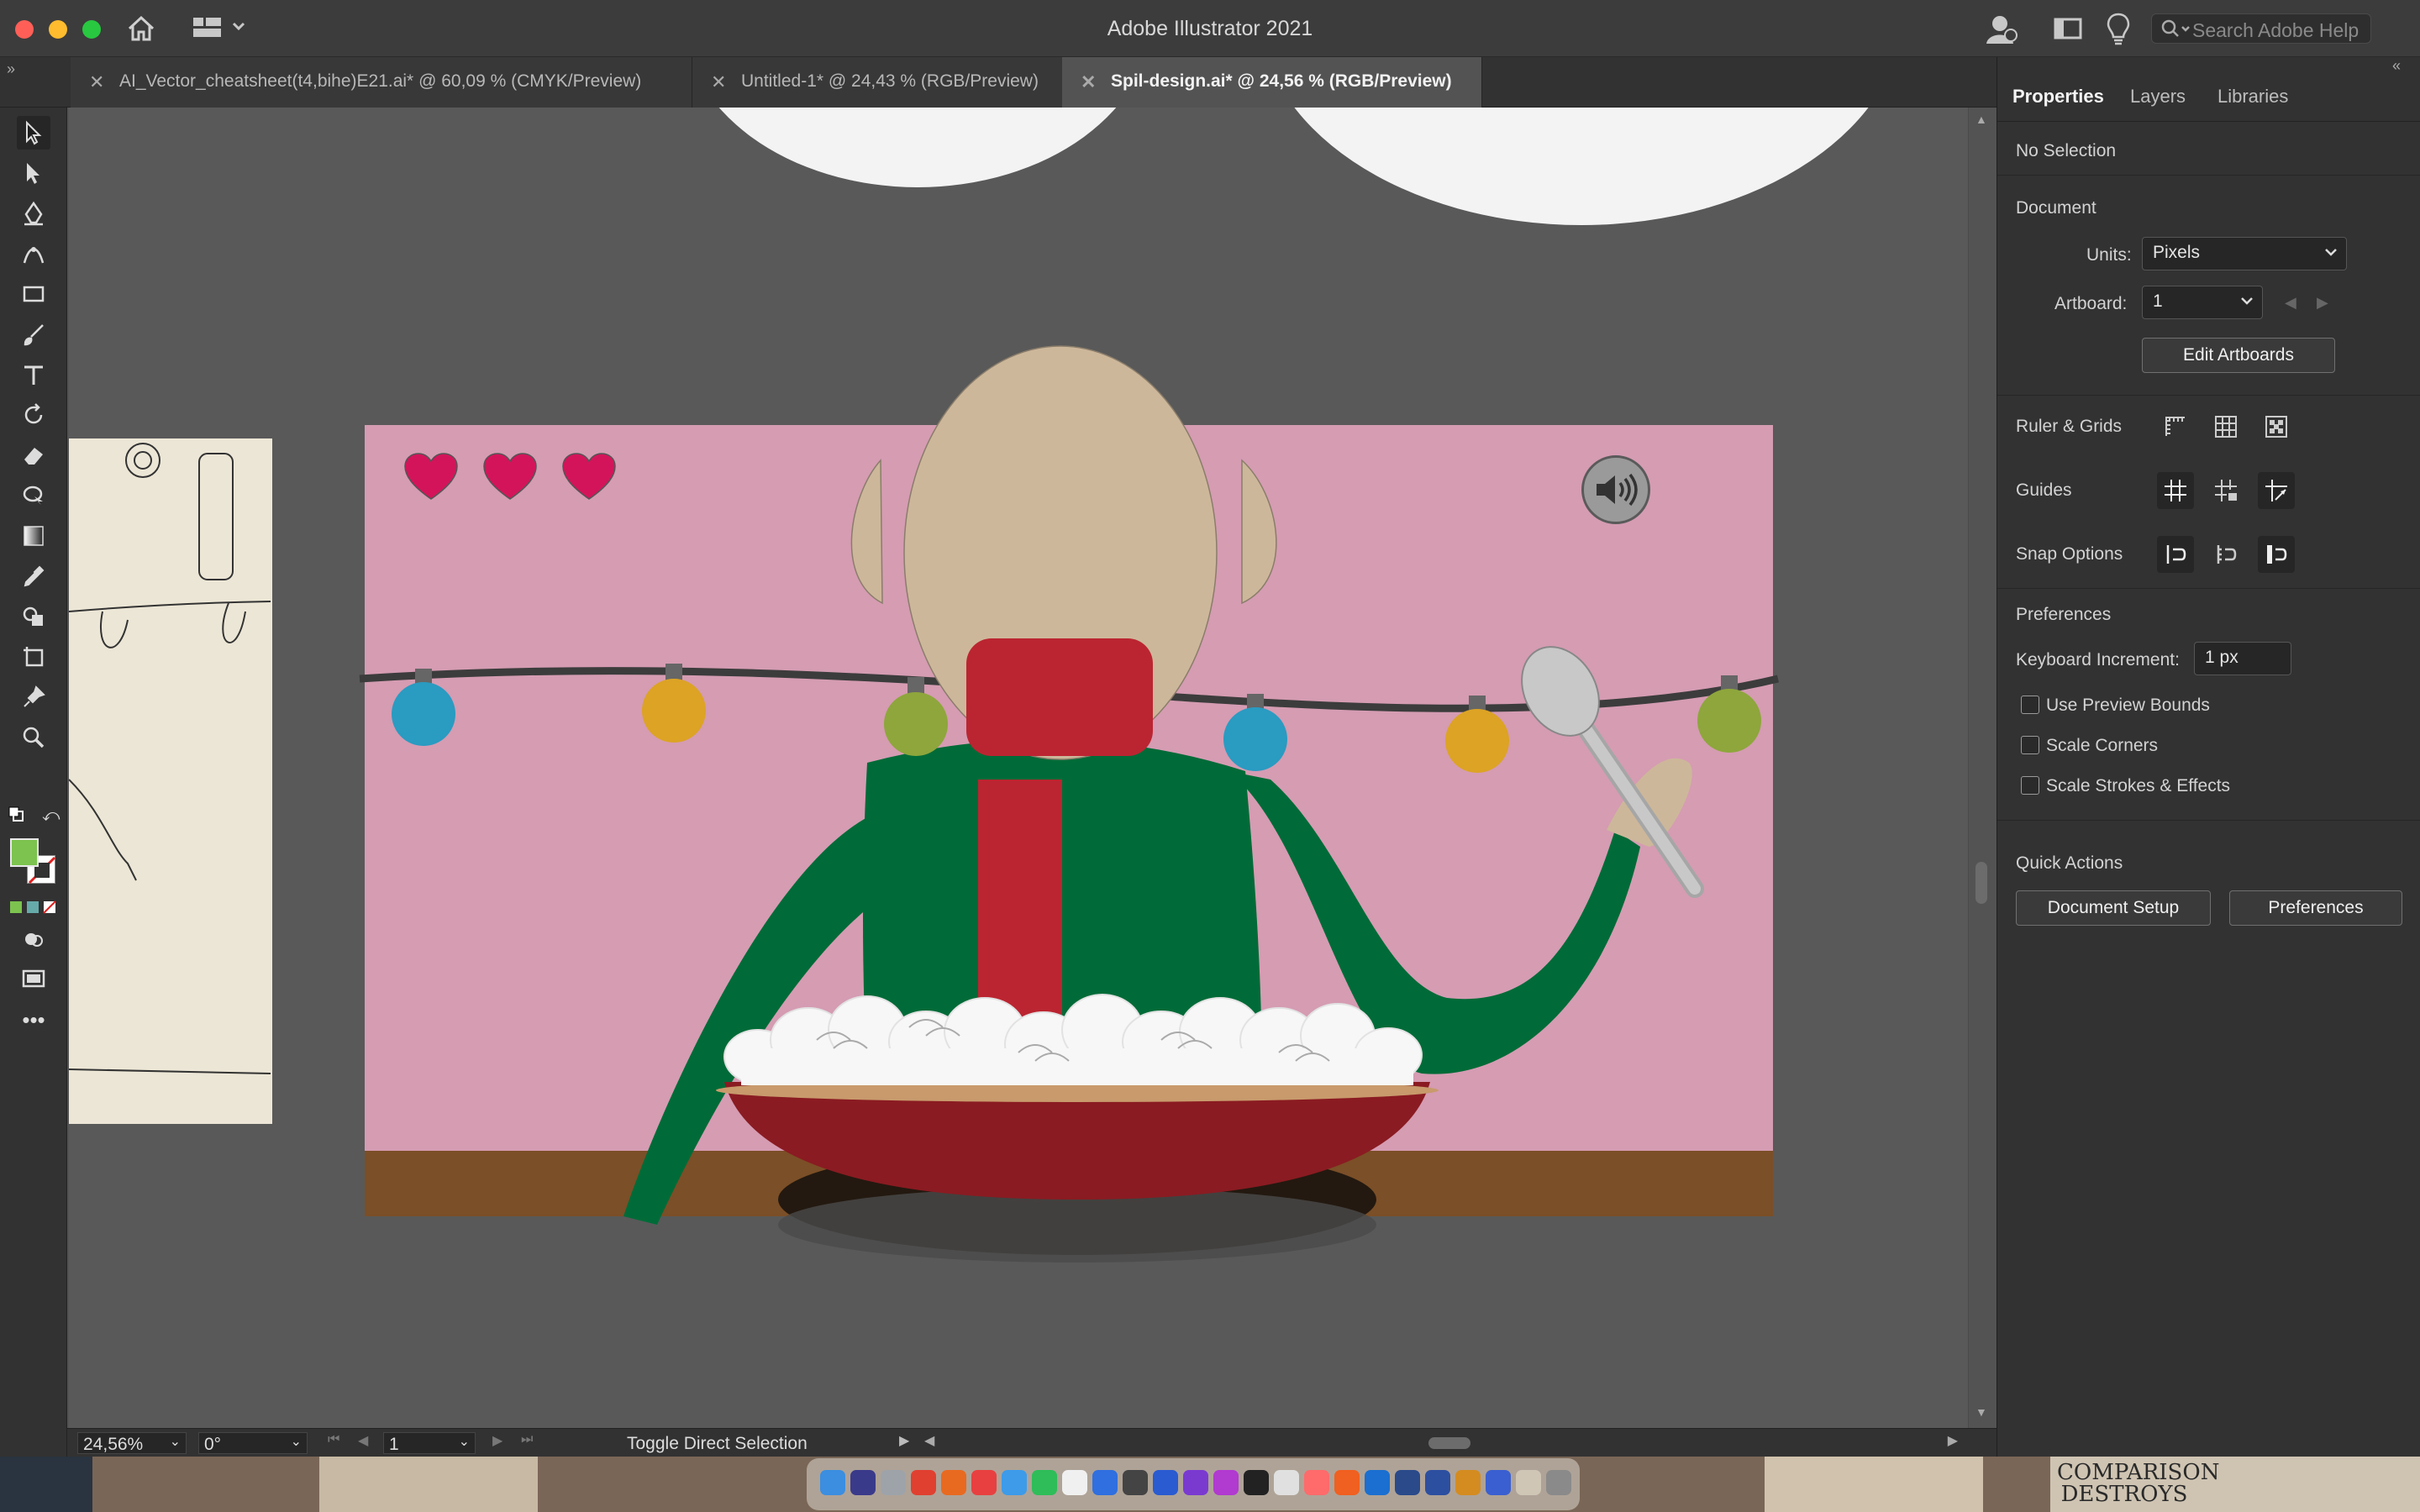 The height and width of the screenshot is (1512, 2420). I want to click on scale-corners-checkbox, so click(2030, 745).